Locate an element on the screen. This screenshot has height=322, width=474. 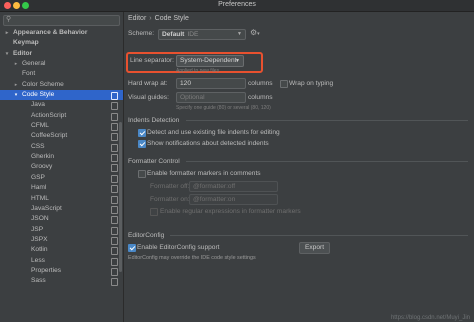
sidebar-item-actionscript: ActionScript is located at coordinates (61, 116).